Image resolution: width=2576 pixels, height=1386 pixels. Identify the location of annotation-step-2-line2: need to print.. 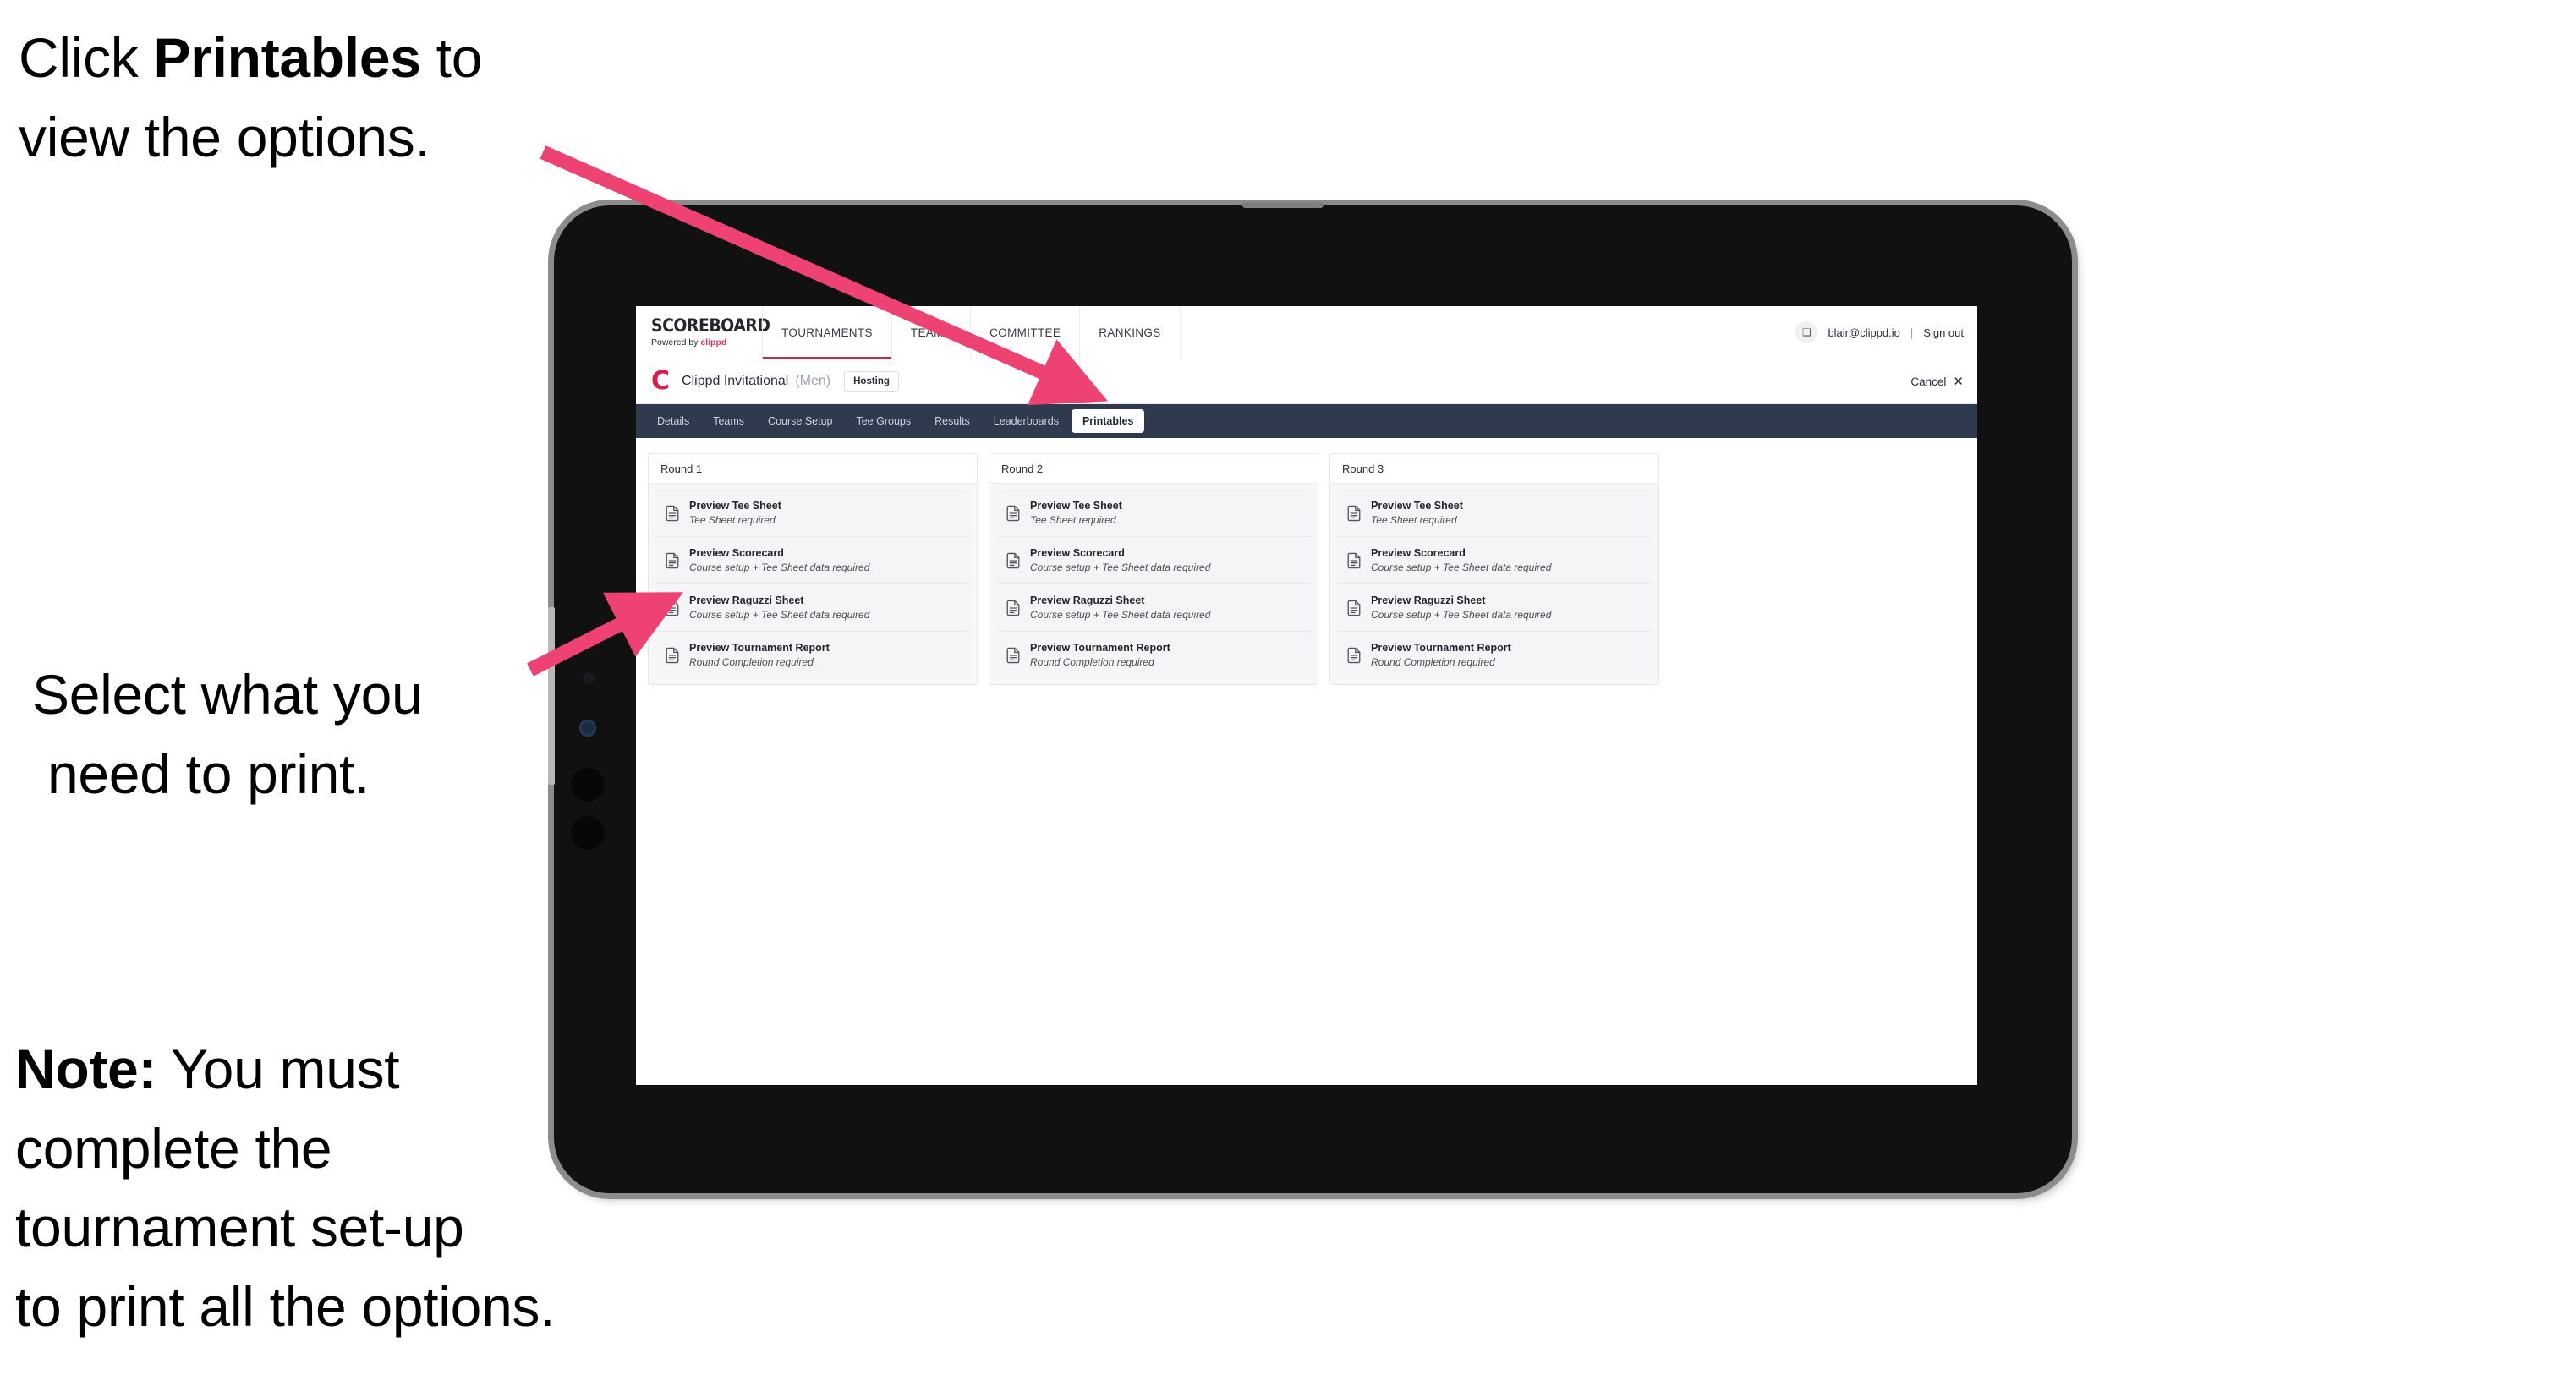
(208, 773).